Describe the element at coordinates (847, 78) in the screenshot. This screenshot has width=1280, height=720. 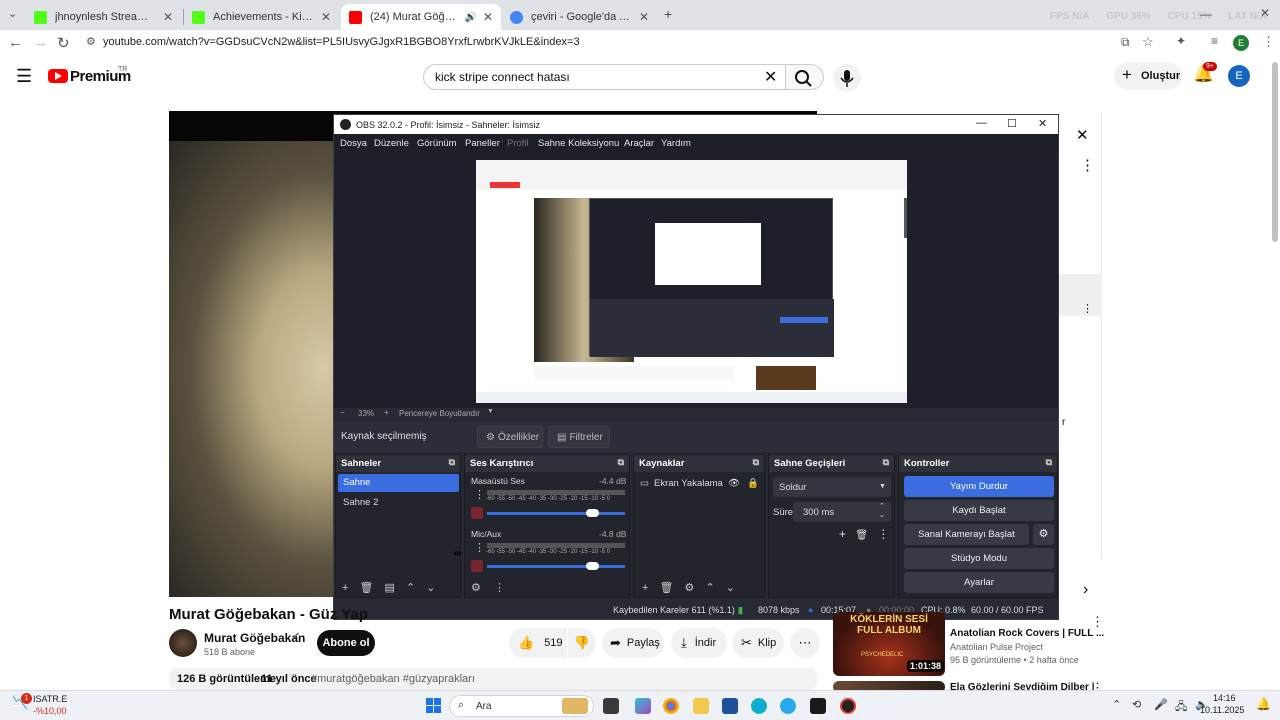
I see `voice-search-button` at that location.